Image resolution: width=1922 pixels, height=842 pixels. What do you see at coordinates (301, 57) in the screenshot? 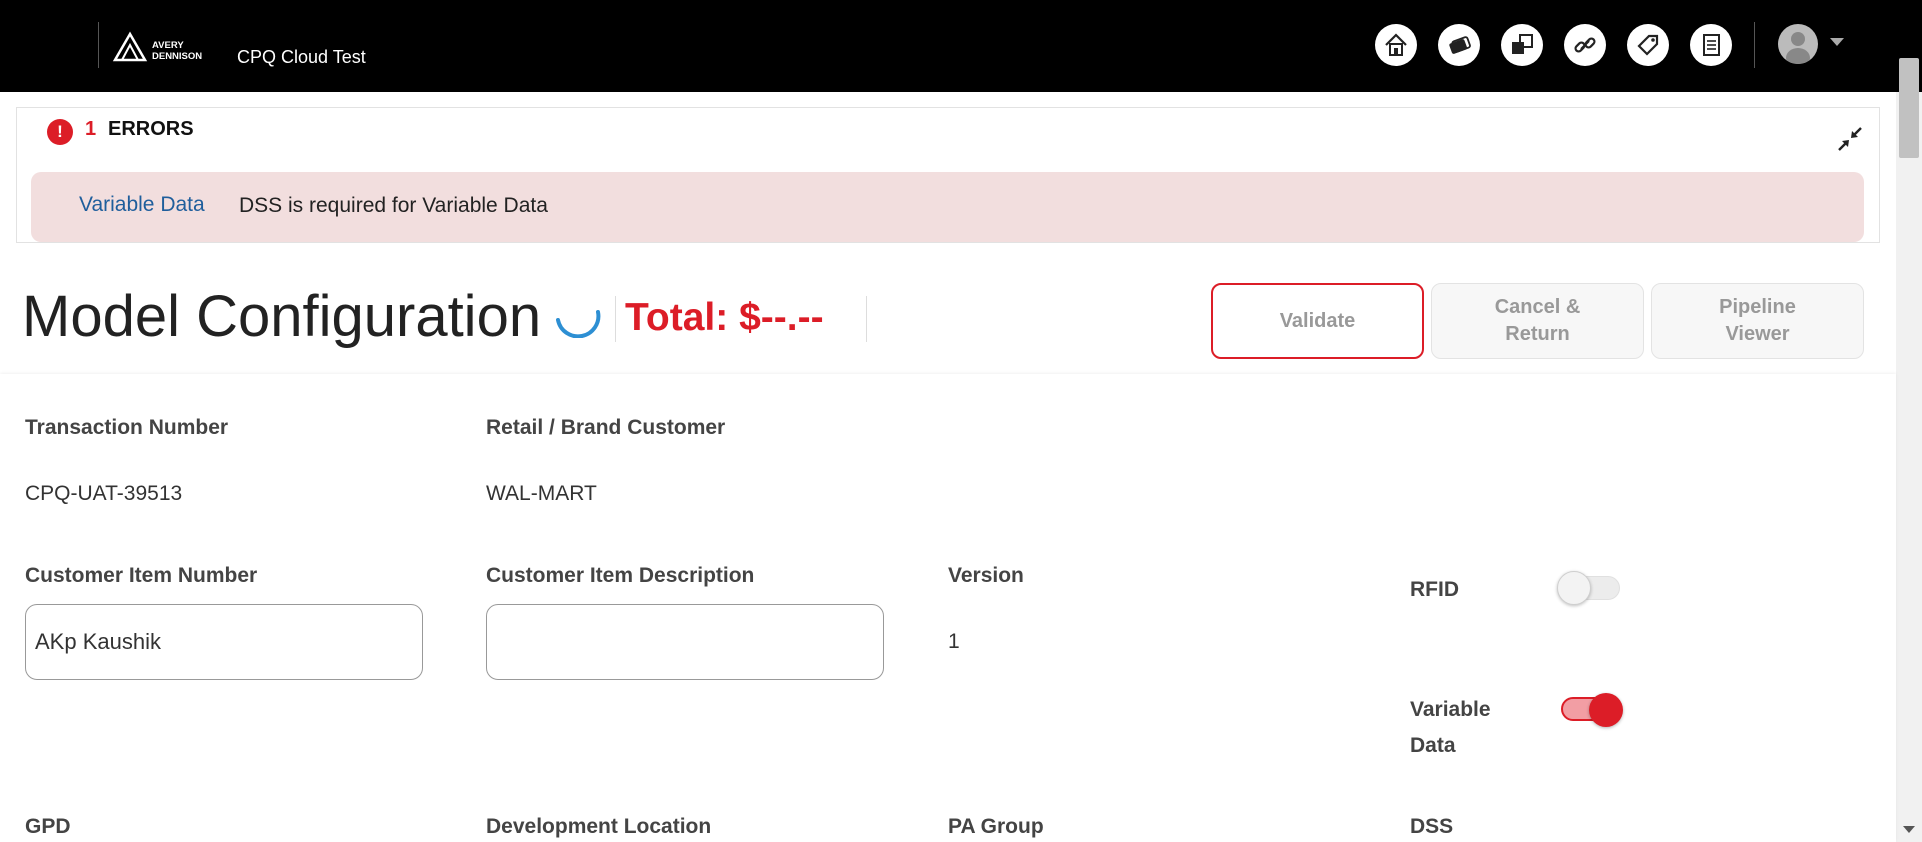
I see `app-title: CPQ Cloud Test` at bounding box center [301, 57].